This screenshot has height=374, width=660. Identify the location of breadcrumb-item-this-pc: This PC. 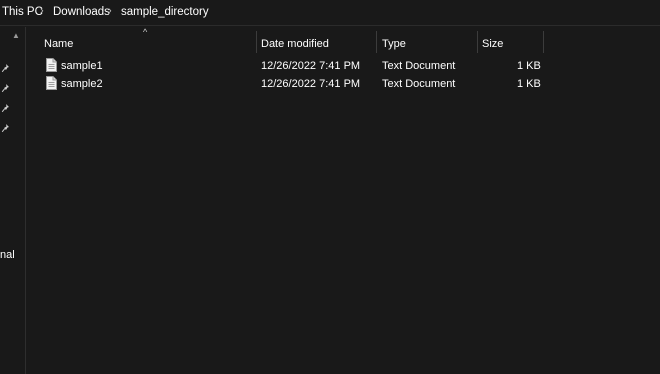
(22, 12).